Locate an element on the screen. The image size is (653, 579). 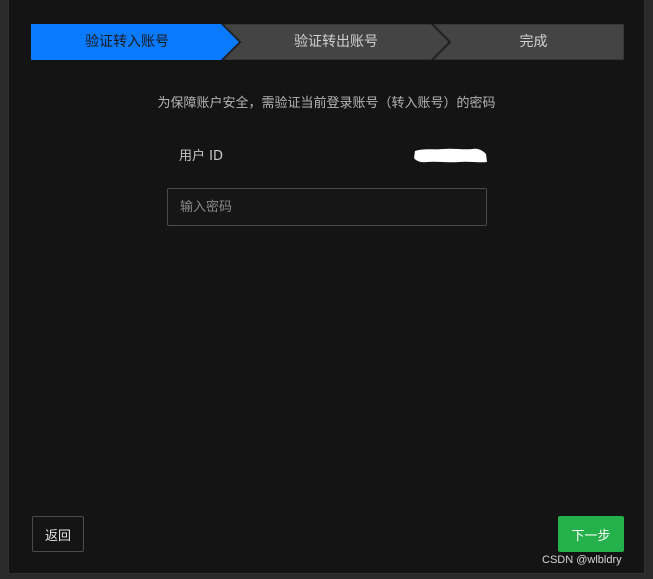
back-button: 返回 is located at coordinates (58, 534).